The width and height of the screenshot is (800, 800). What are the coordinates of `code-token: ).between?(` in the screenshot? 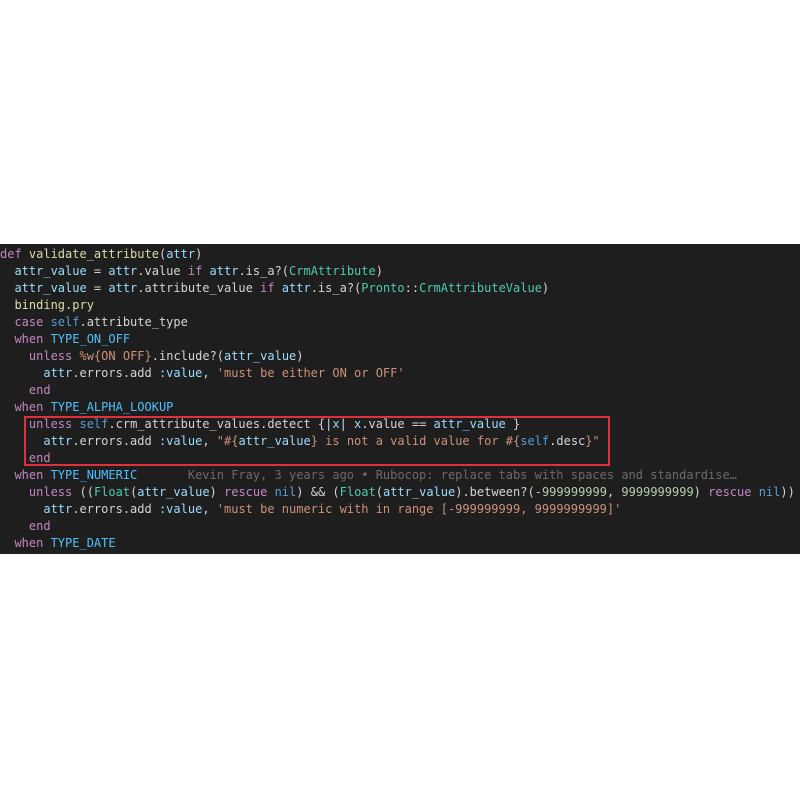 It's located at (495, 492).